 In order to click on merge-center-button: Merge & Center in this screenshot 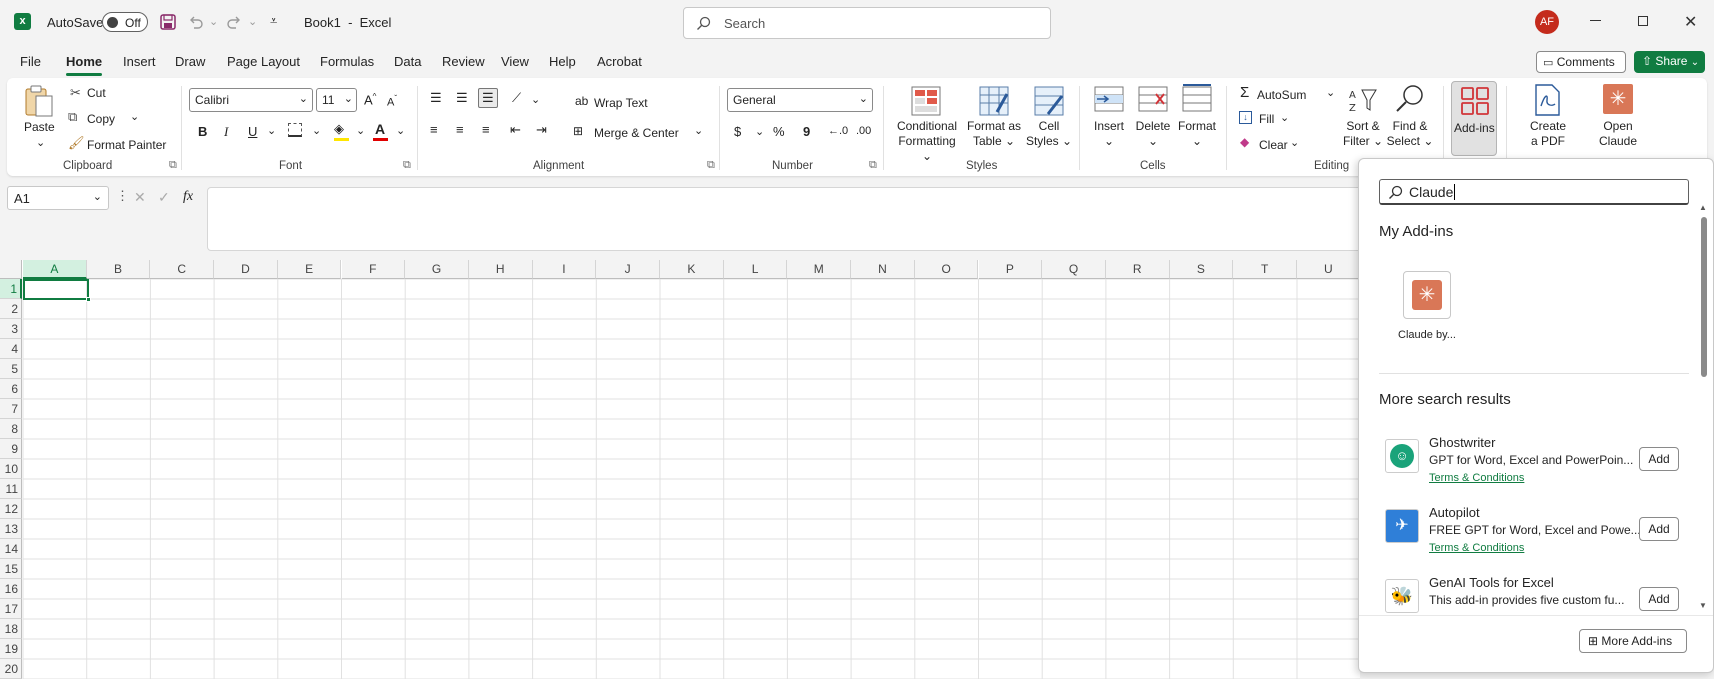, I will do `click(636, 133)`.